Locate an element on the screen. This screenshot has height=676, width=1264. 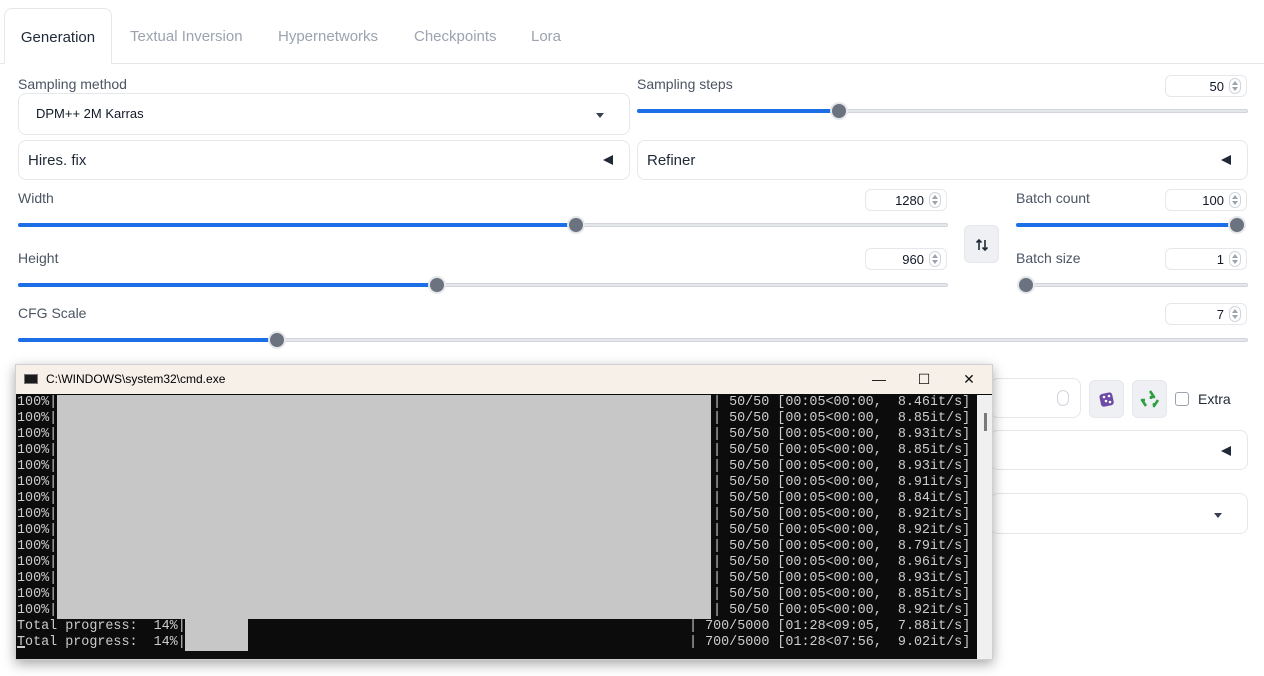
batch-count-input: 100 is located at coordinates (1206, 200).